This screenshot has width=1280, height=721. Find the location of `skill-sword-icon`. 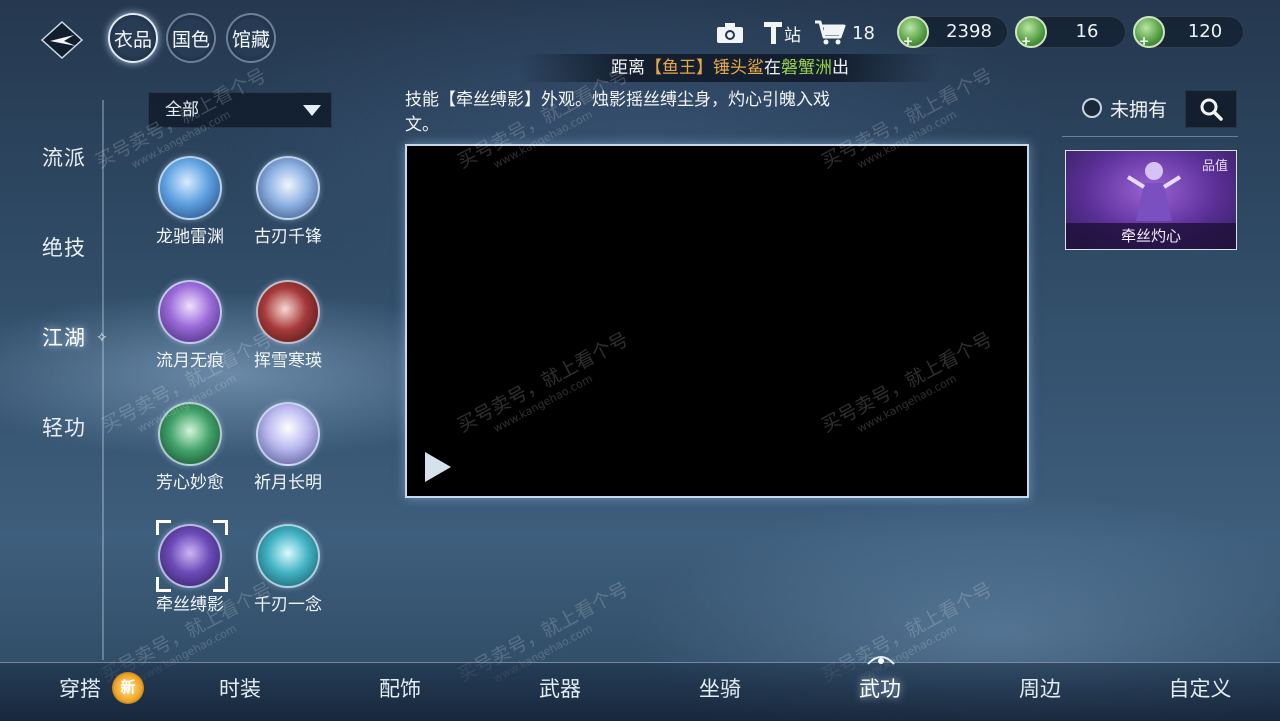

skill-sword-icon is located at coordinates (288, 556).